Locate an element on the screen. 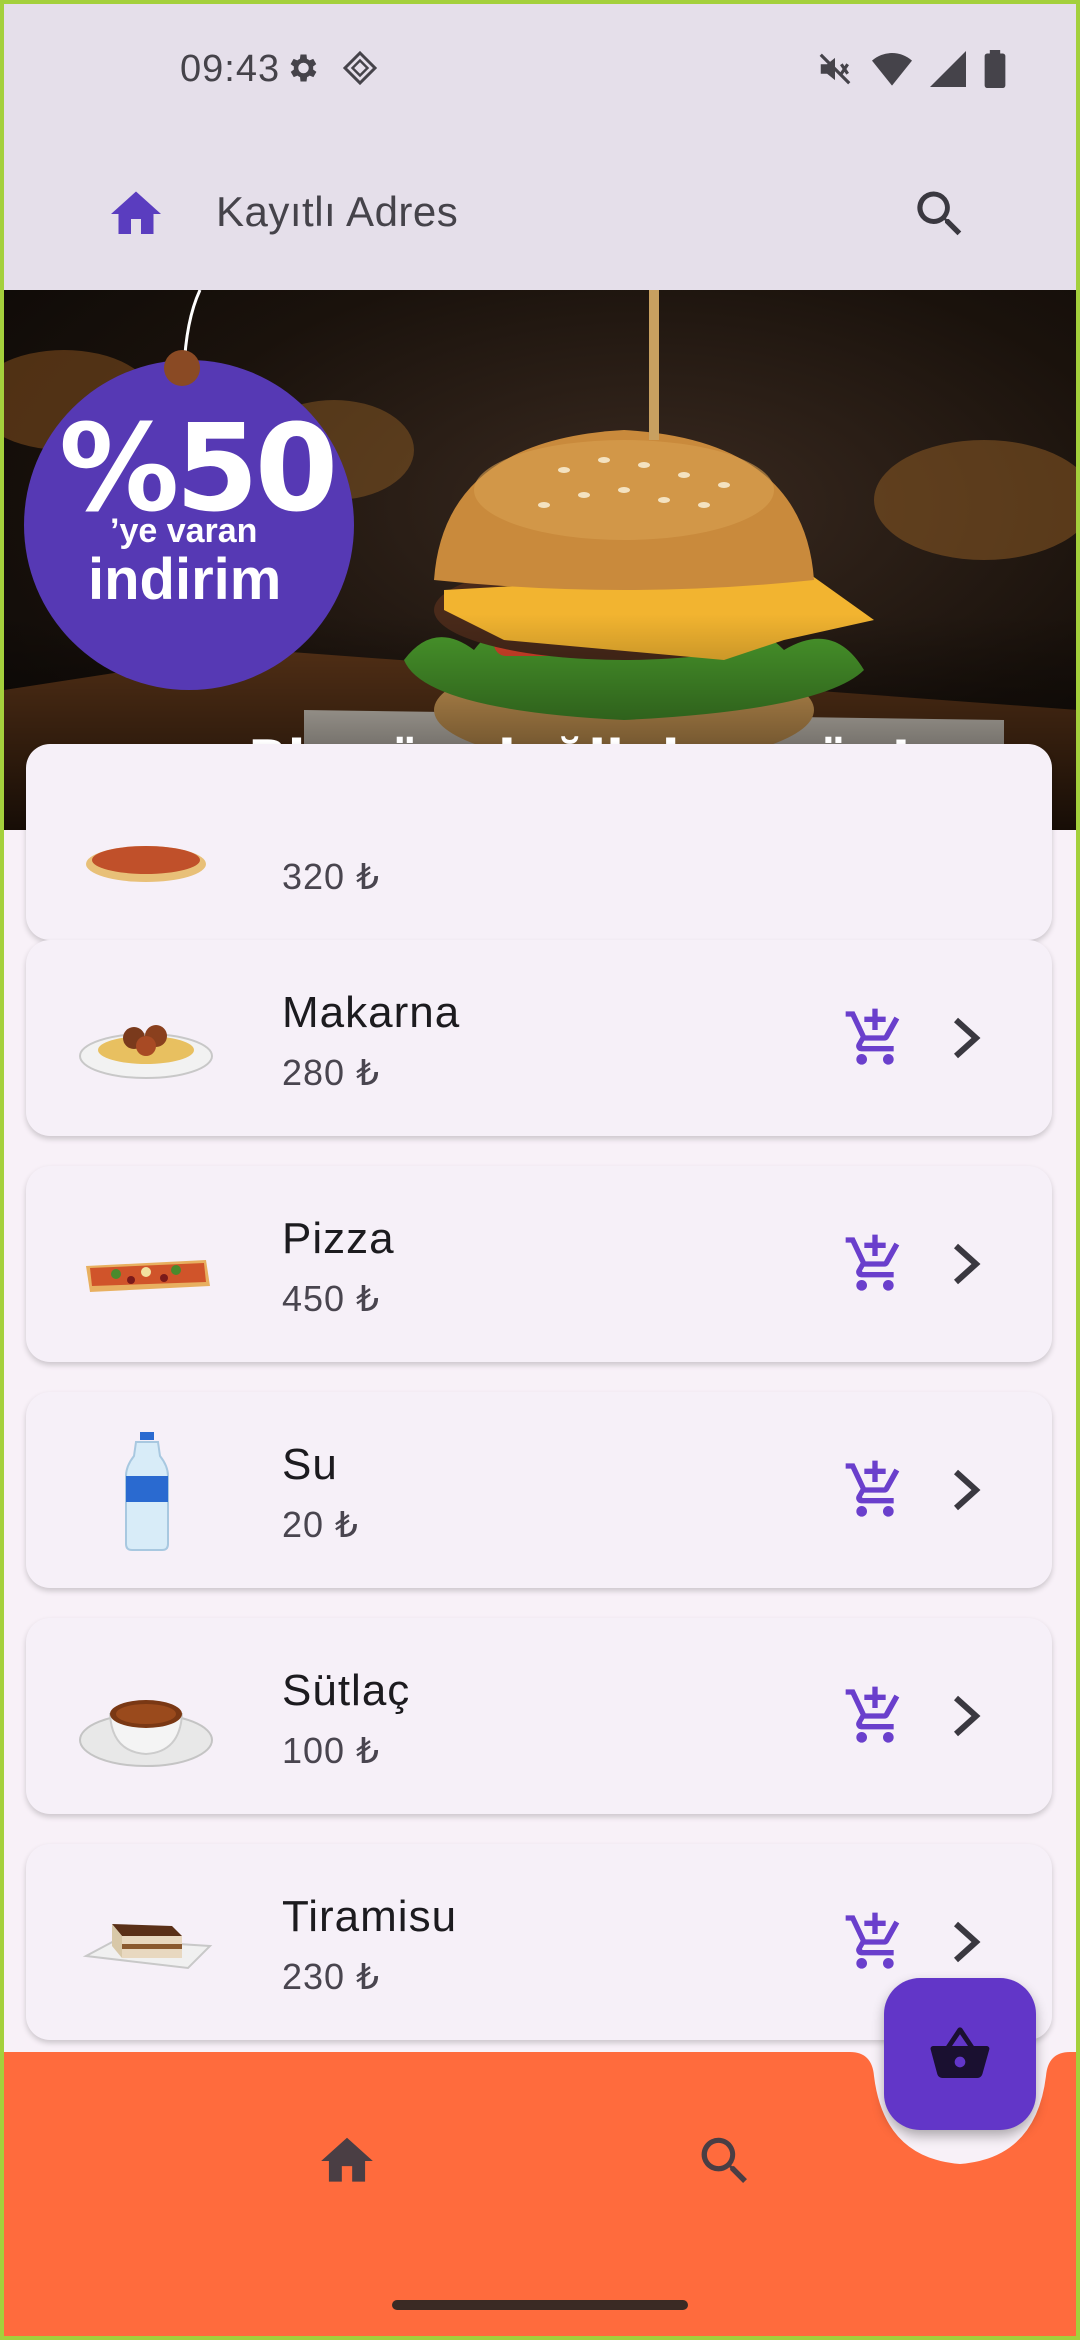 Image resolution: width=1080 pixels, height=2340 pixels. status-time: 09:43 is located at coordinates (230, 69).